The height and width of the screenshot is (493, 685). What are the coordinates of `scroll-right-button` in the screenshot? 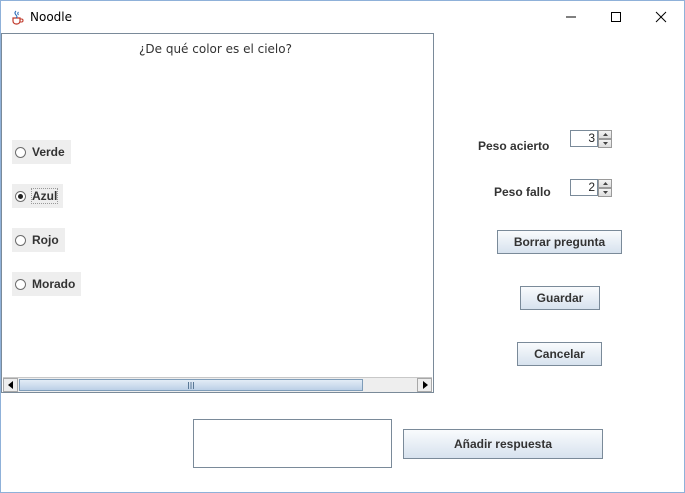 It's located at (424, 385).